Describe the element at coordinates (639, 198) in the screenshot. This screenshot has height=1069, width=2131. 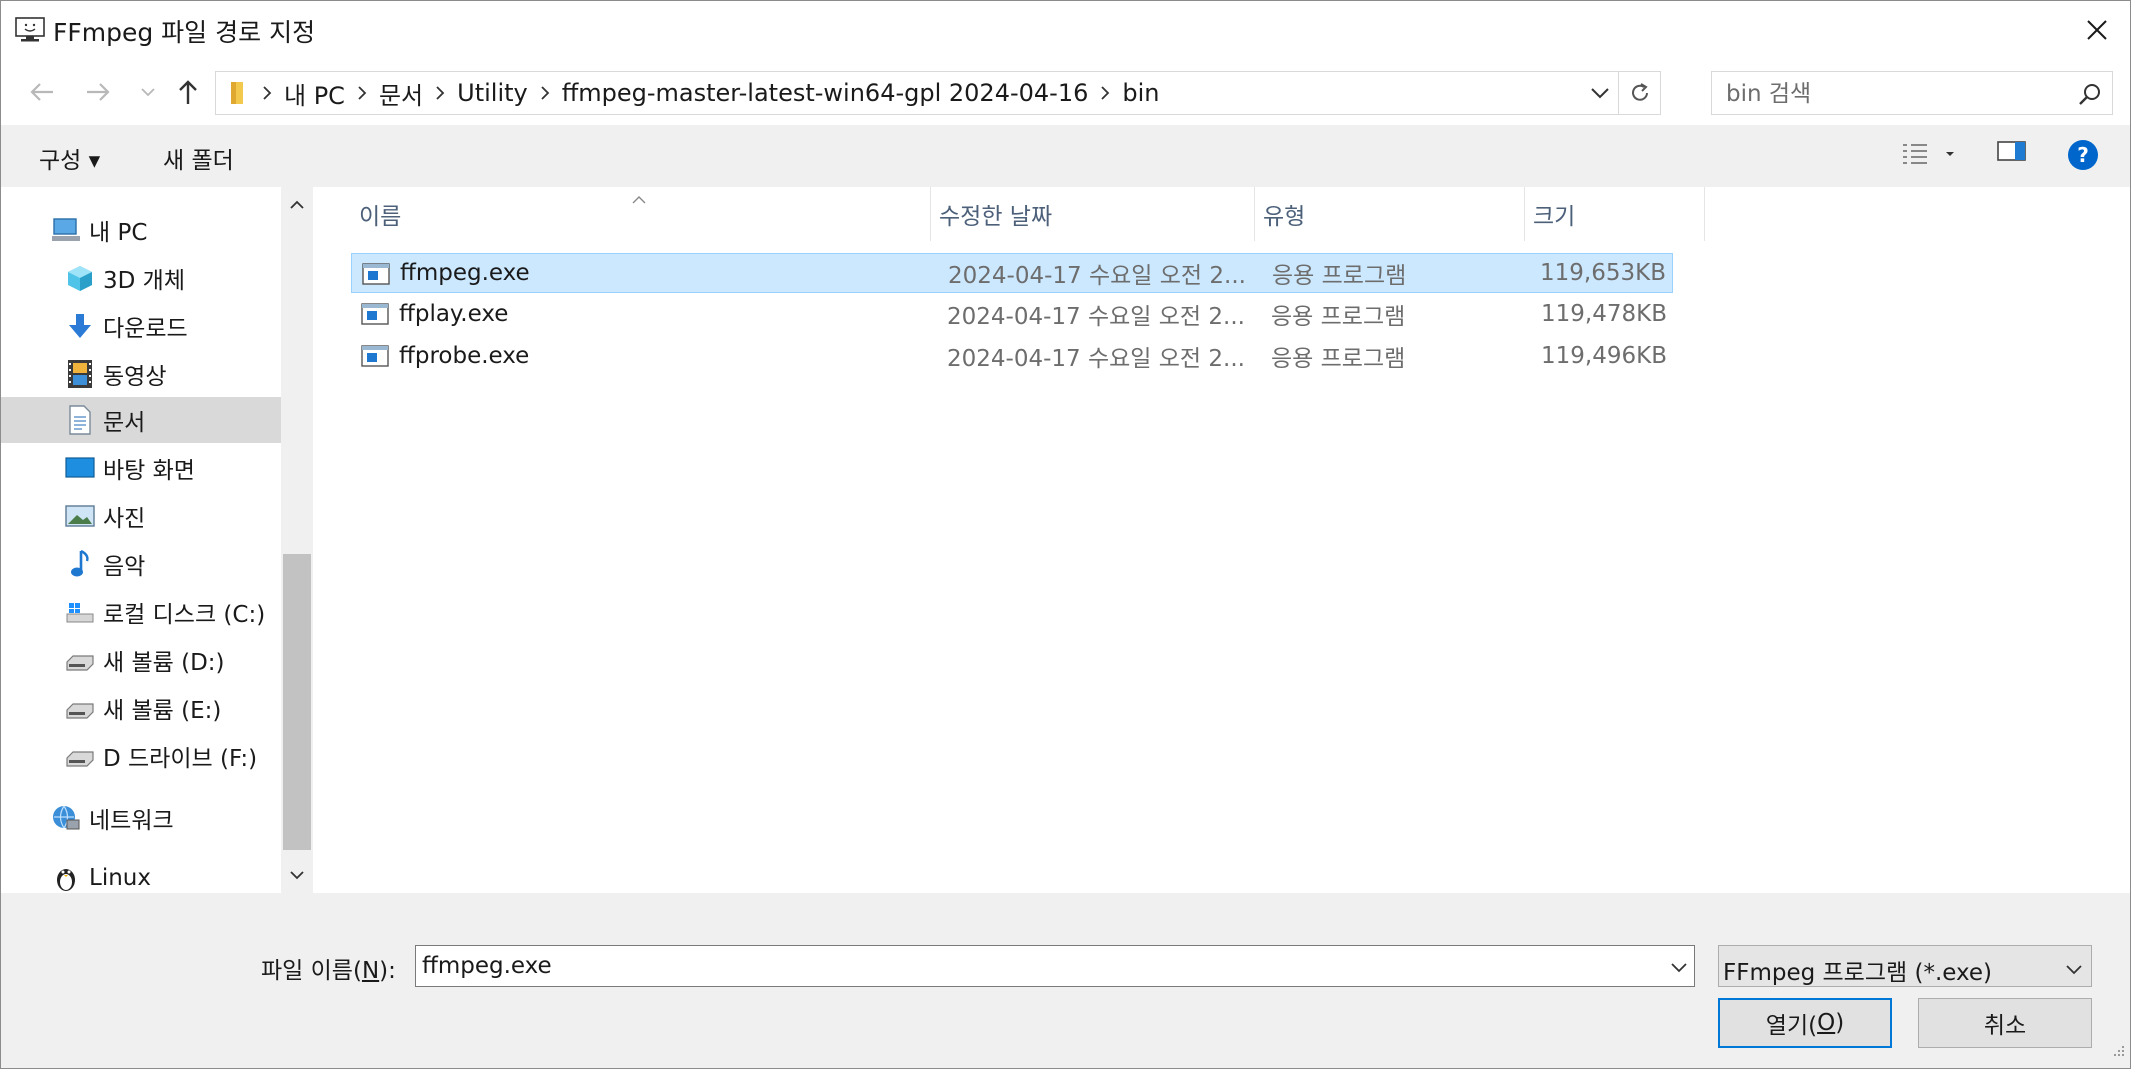
I see `sort-ascending-icon` at that location.